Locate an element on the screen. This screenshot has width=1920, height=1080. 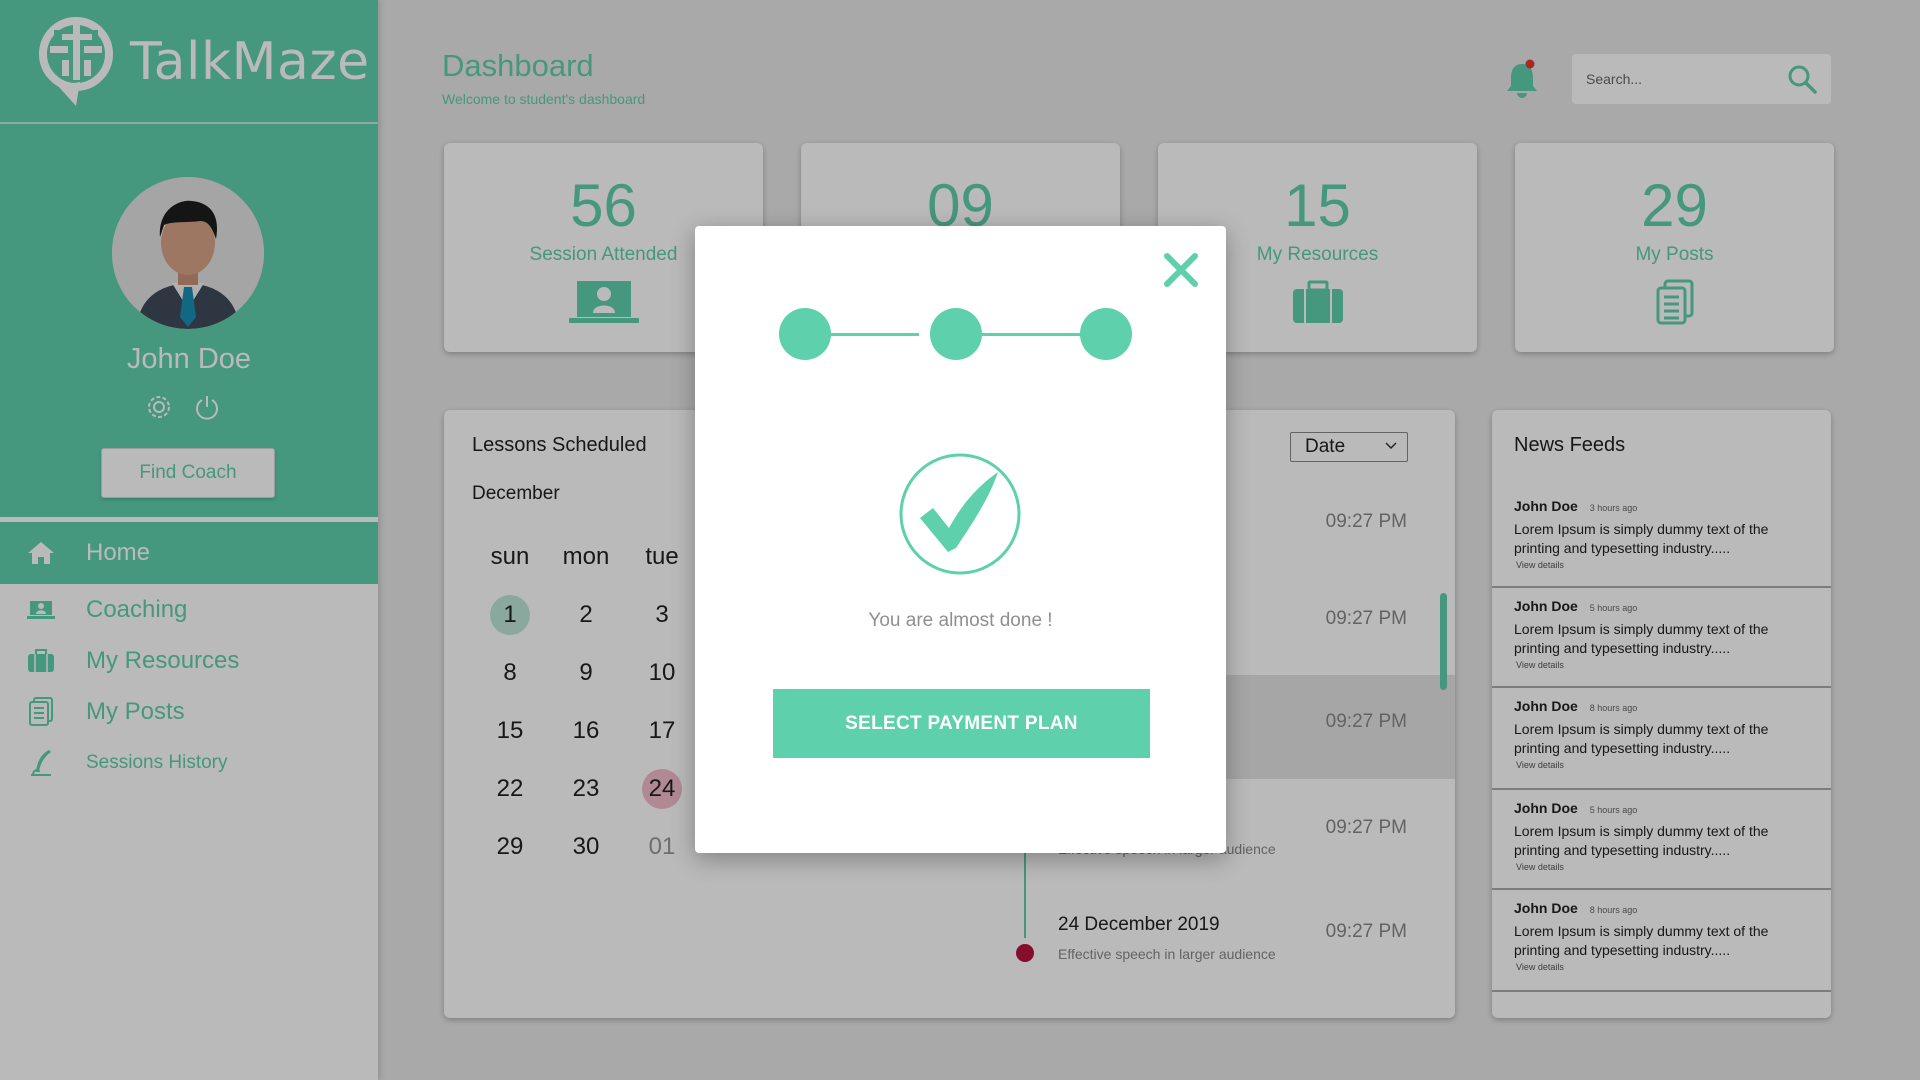
checkmark-icon is located at coordinates (960, 514).